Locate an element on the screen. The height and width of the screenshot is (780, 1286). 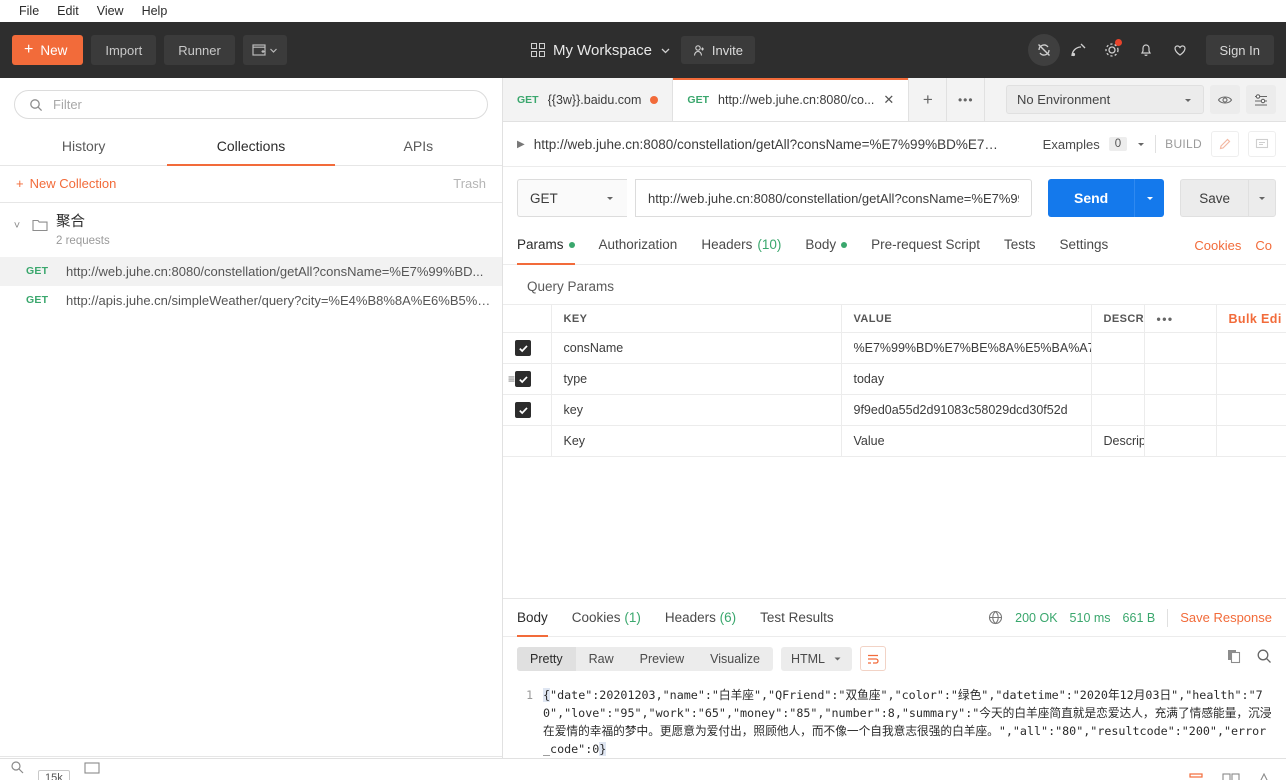
param-value: 9f9ed0a55d2d91083c58029dcd30f52d is located at coordinates (966, 410).